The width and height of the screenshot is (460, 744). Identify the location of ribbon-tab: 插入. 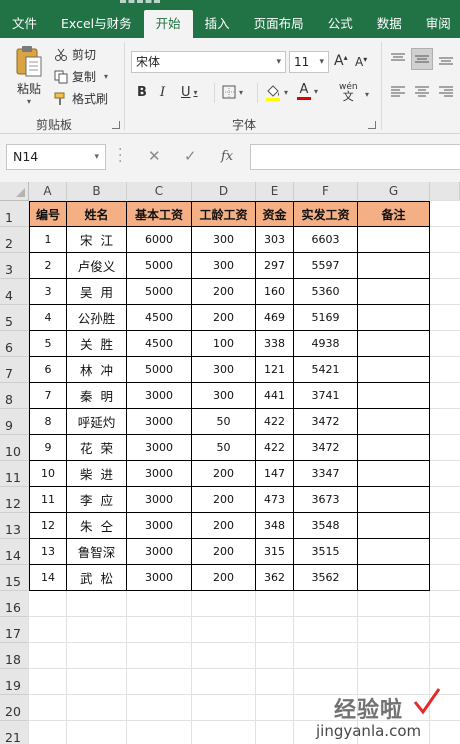
(217, 24).